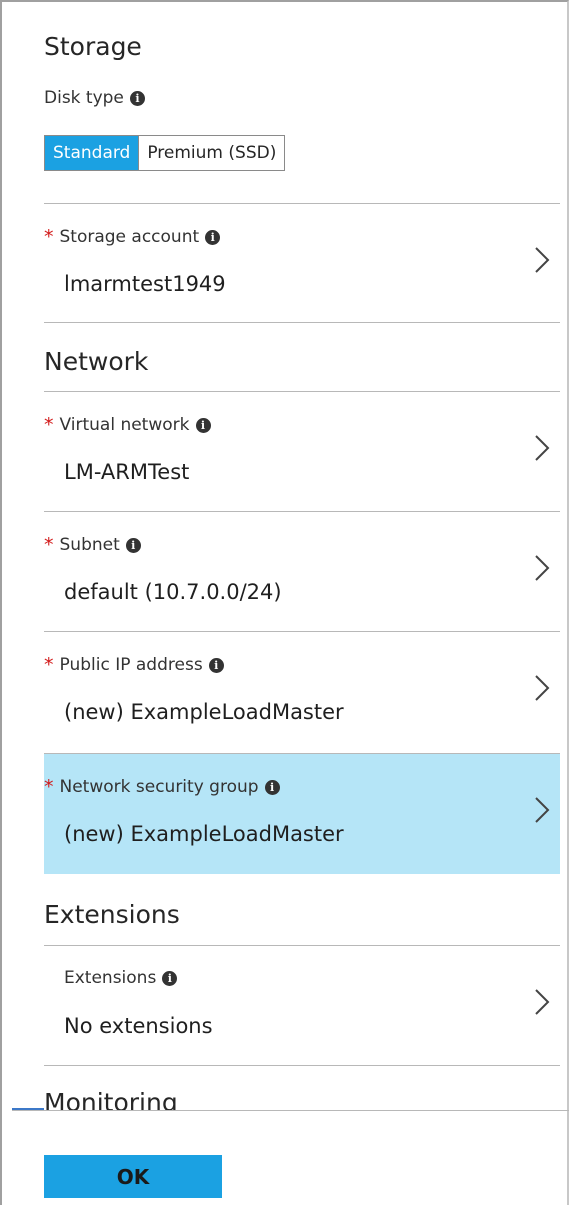 The image size is (569, 1207). I want to click on nsg-label-row: * Network security group i, so click(162, 787).